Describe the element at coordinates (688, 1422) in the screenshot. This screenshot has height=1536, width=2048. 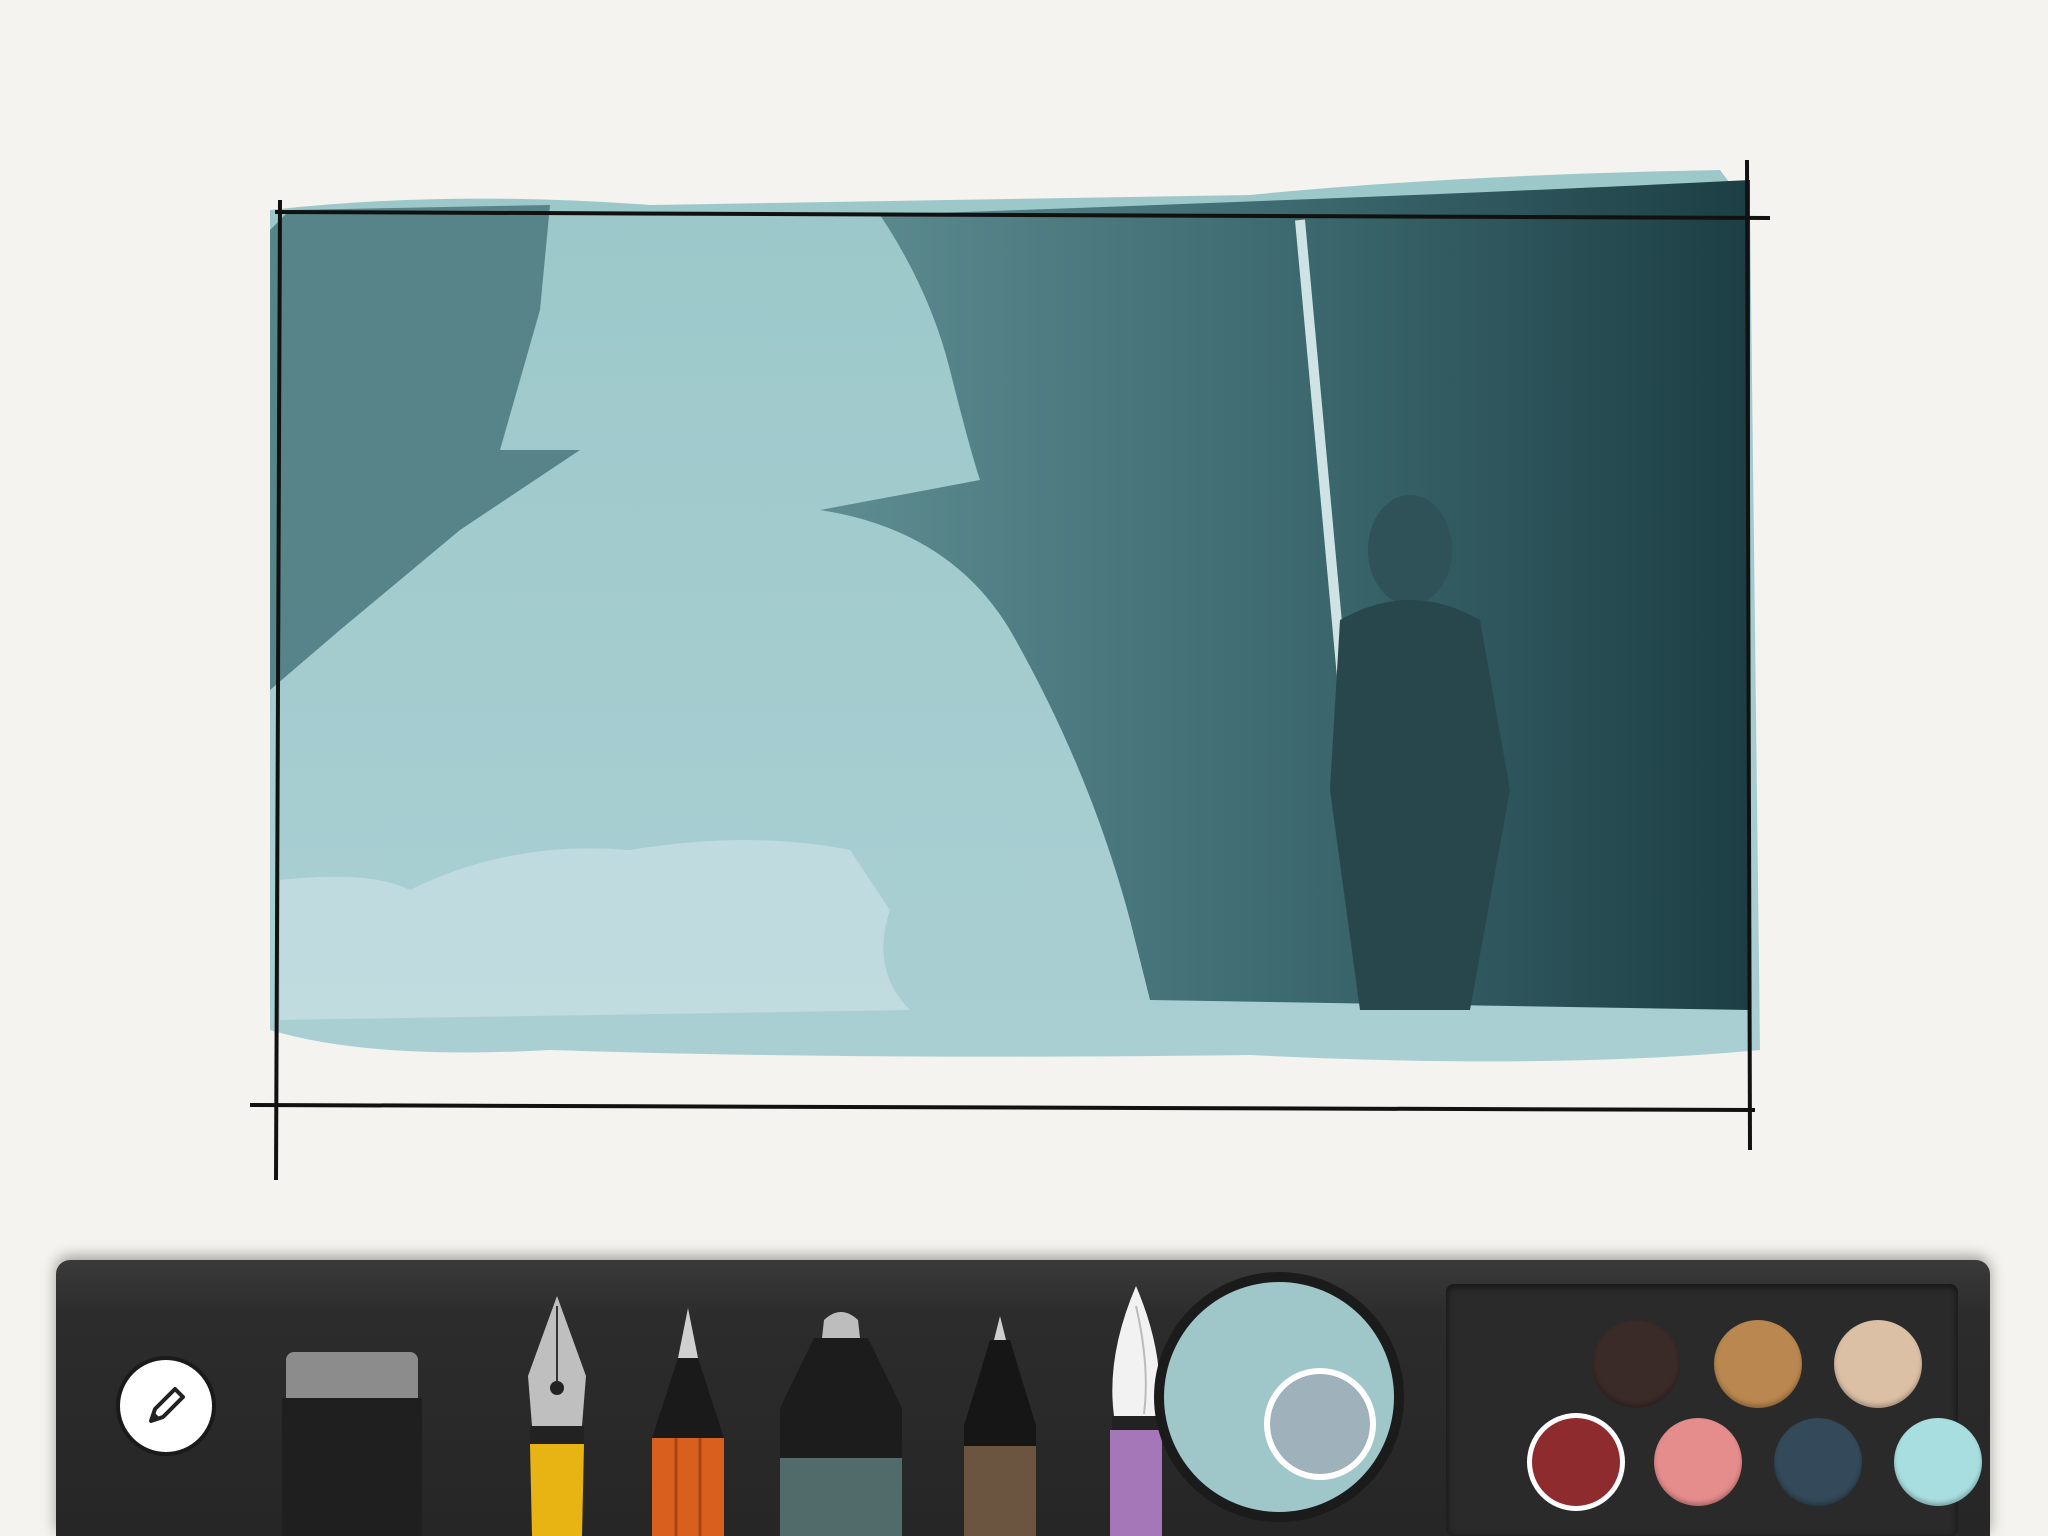
I see `pencil-tool-icon` at that location.